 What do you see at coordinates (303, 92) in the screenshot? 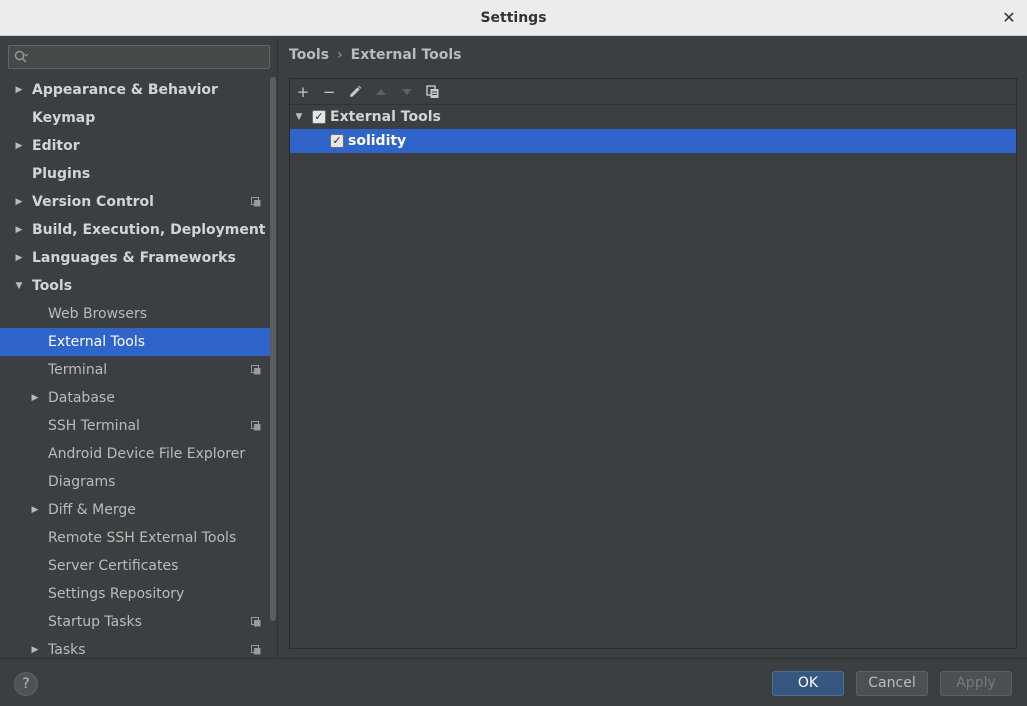
I see `add-button: +` at bounding box center [303, 92].